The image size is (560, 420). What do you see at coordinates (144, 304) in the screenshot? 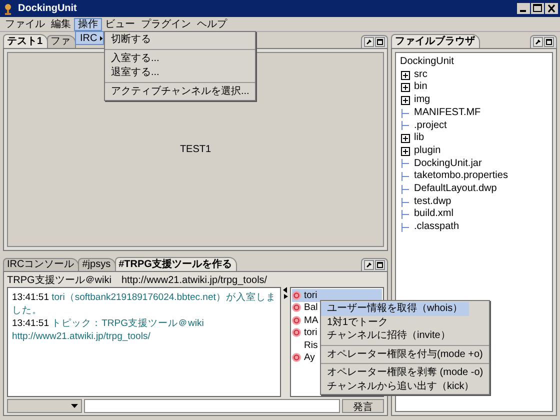
I see `chat-message: 13:41:51 tori（softbank219189176024.bbtec.net）が入室しました。` at bounding box center [144, 304].